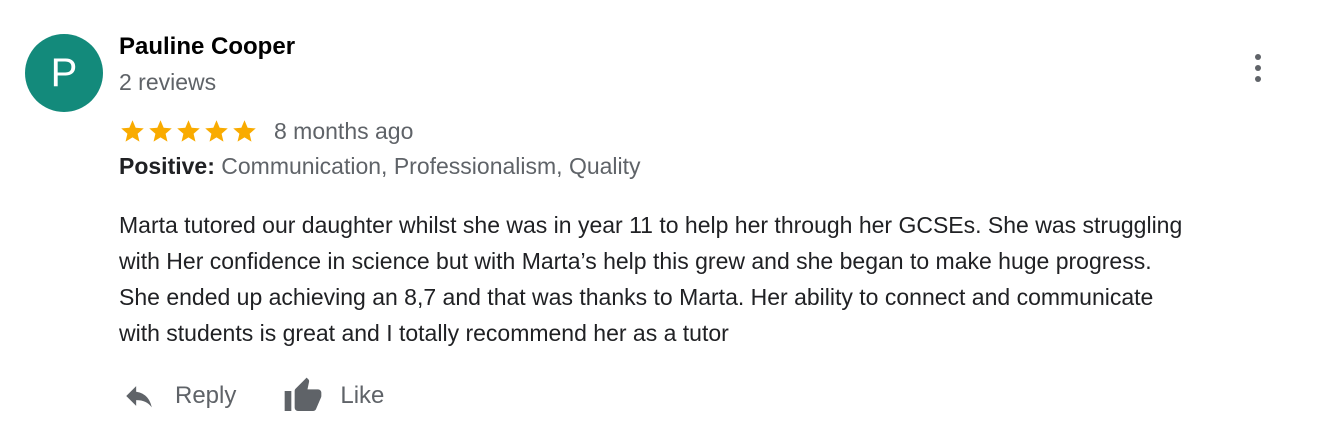 The image size is (1344, 432). Describe the element at coordinates (167, 166) in the screenshot. I see `positive-label: Positive:` at that location.